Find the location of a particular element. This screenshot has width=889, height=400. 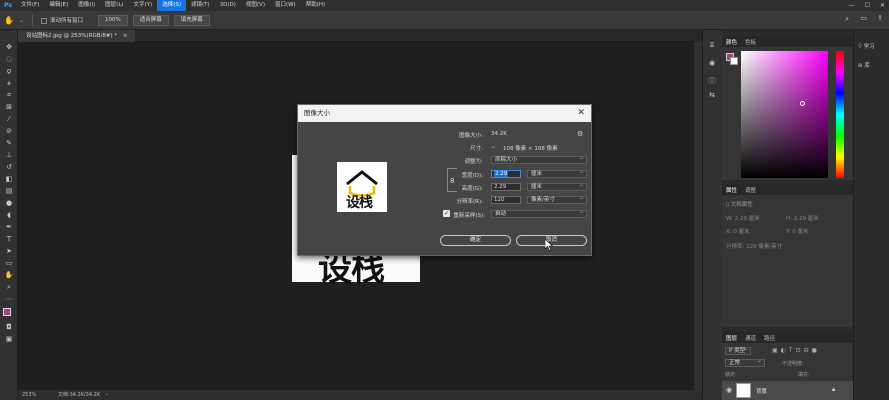

layer-lock-icon: 🔒︎ is located at coordinates (834, 389).